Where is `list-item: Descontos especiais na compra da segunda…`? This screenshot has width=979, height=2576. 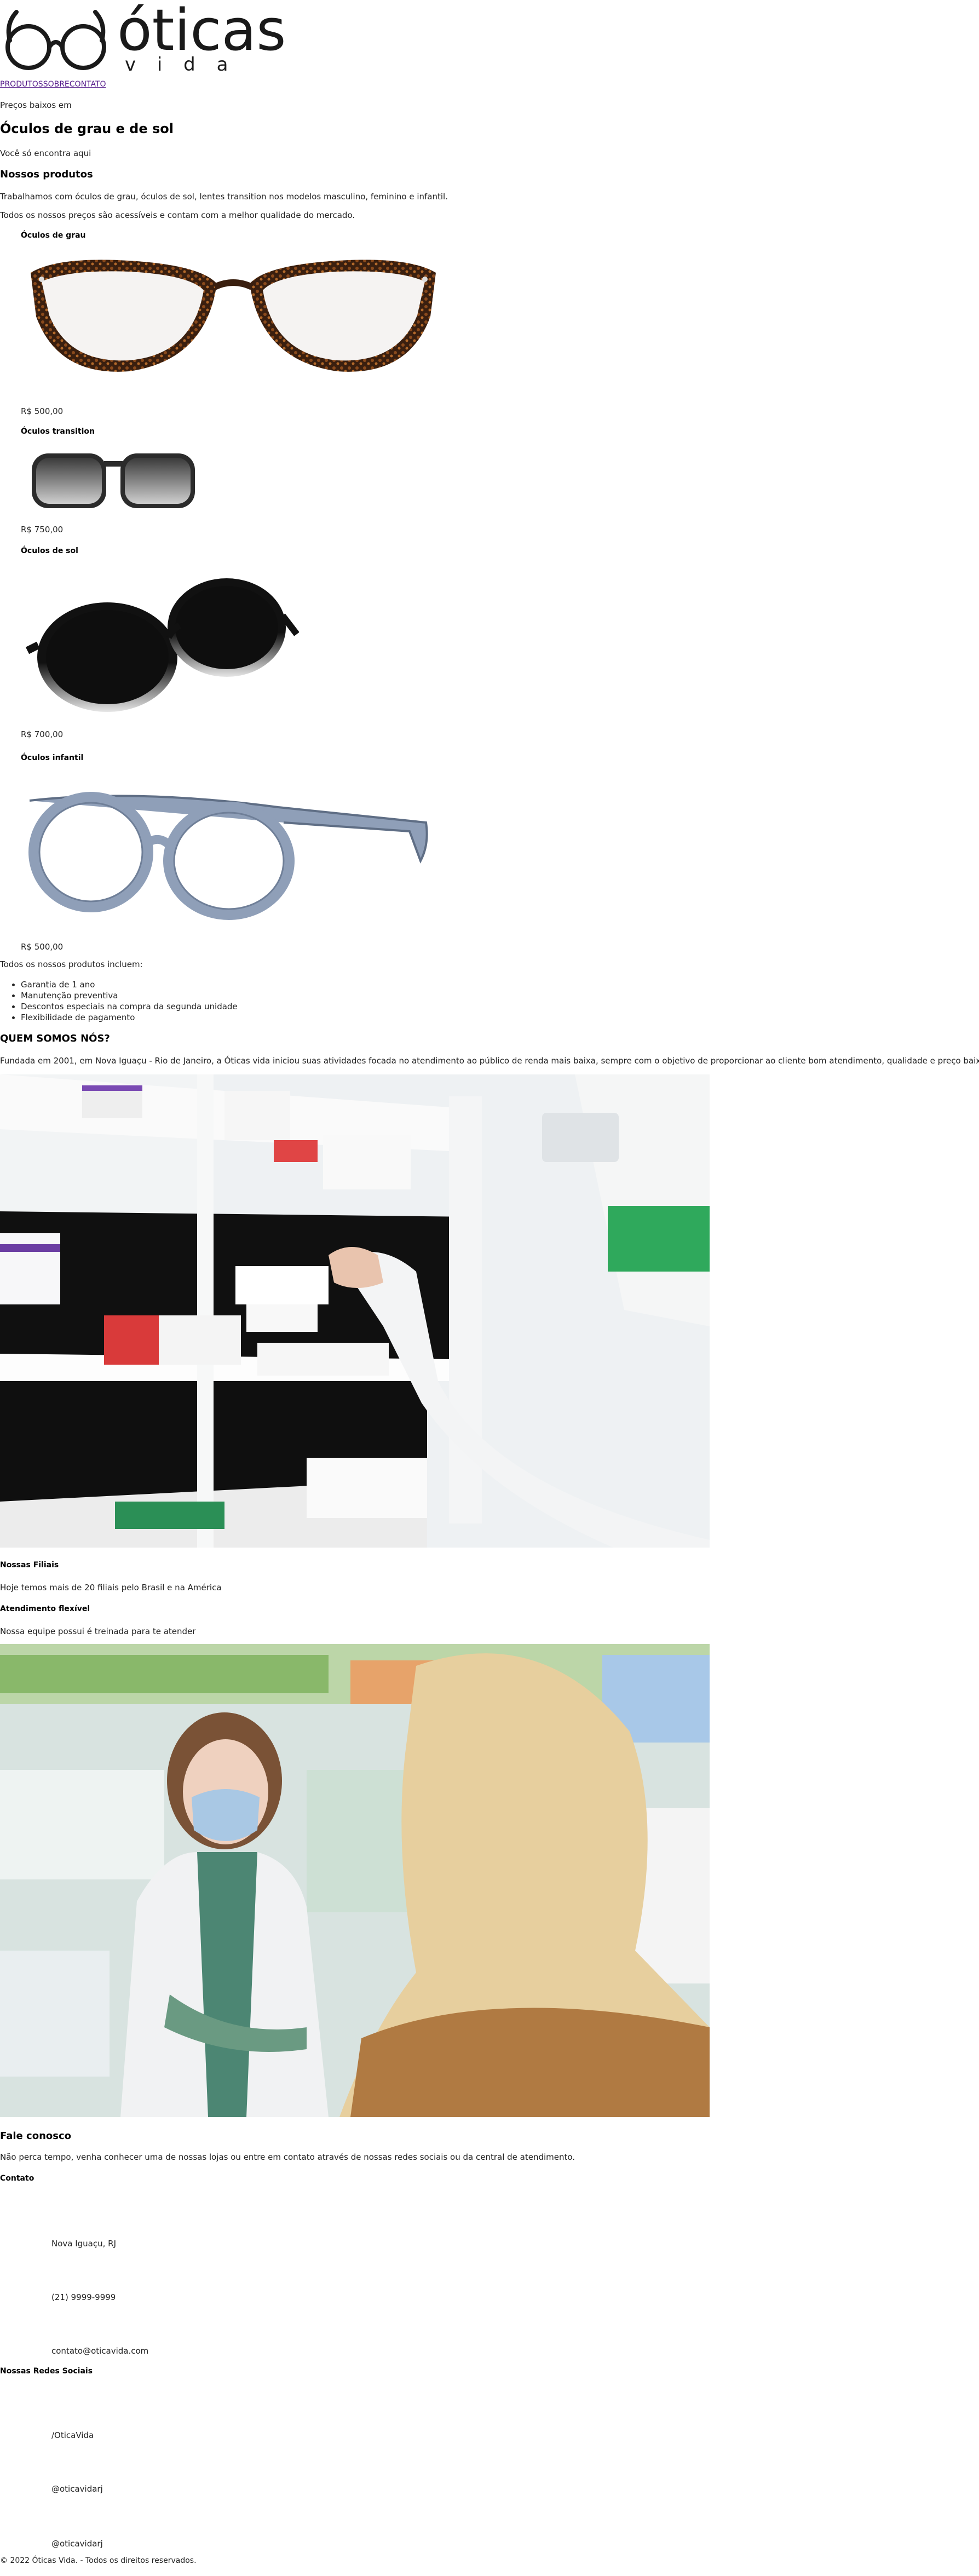 list-item: Descontos especiais na compra da segunda… is located at coordinates (129, 1006).